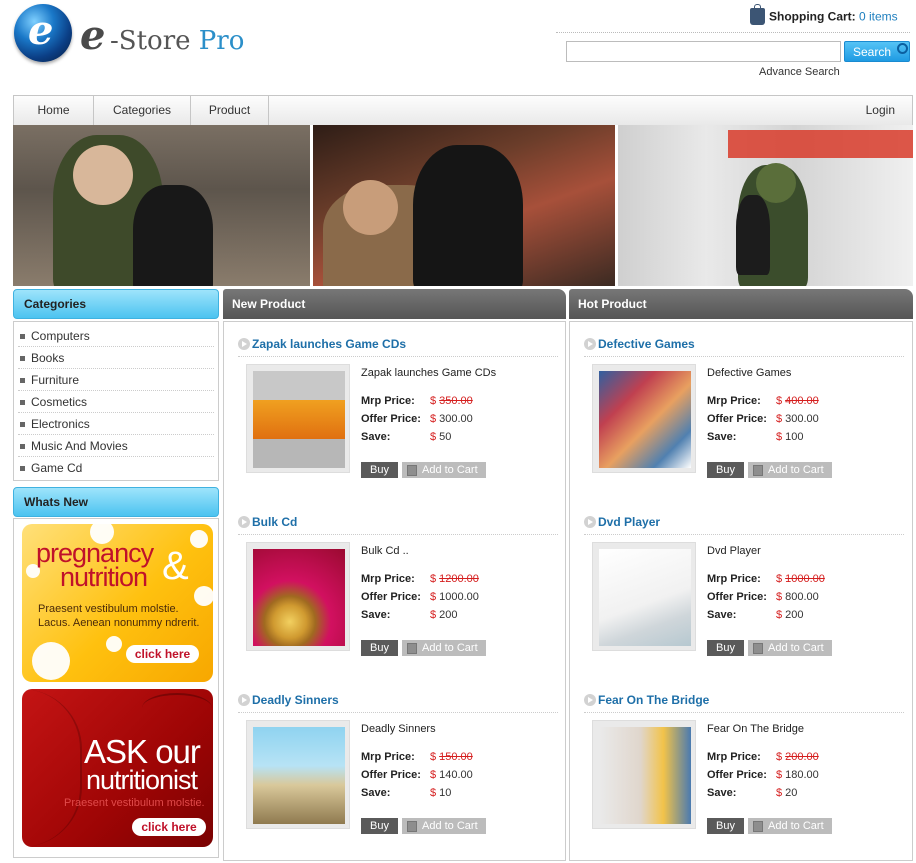 This screenshot has height=863, width=916. Describe the element at coordinates (799, 72) in the screenshot. I see `advance-search-link: Advance Search` at that location.